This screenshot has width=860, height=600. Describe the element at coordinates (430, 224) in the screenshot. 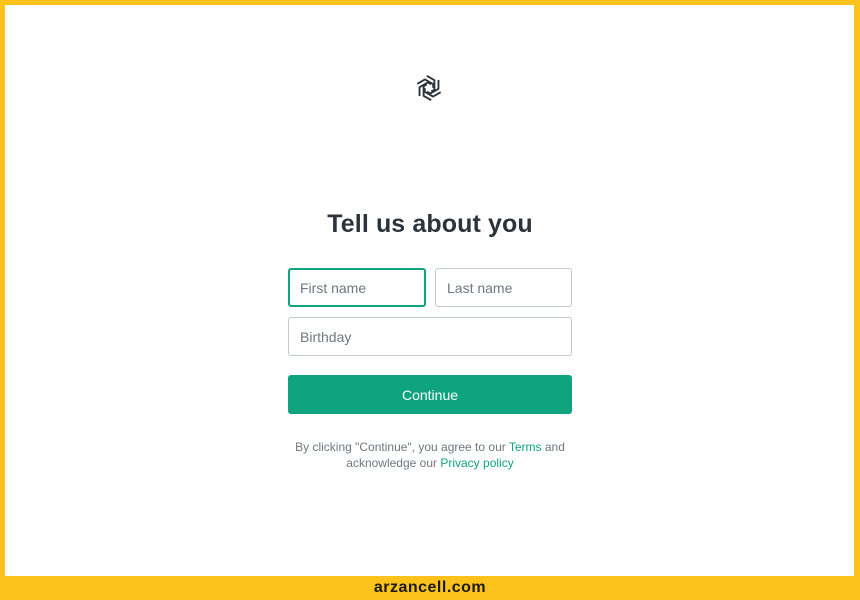

I see `page-title: Tell us about you` at that location.